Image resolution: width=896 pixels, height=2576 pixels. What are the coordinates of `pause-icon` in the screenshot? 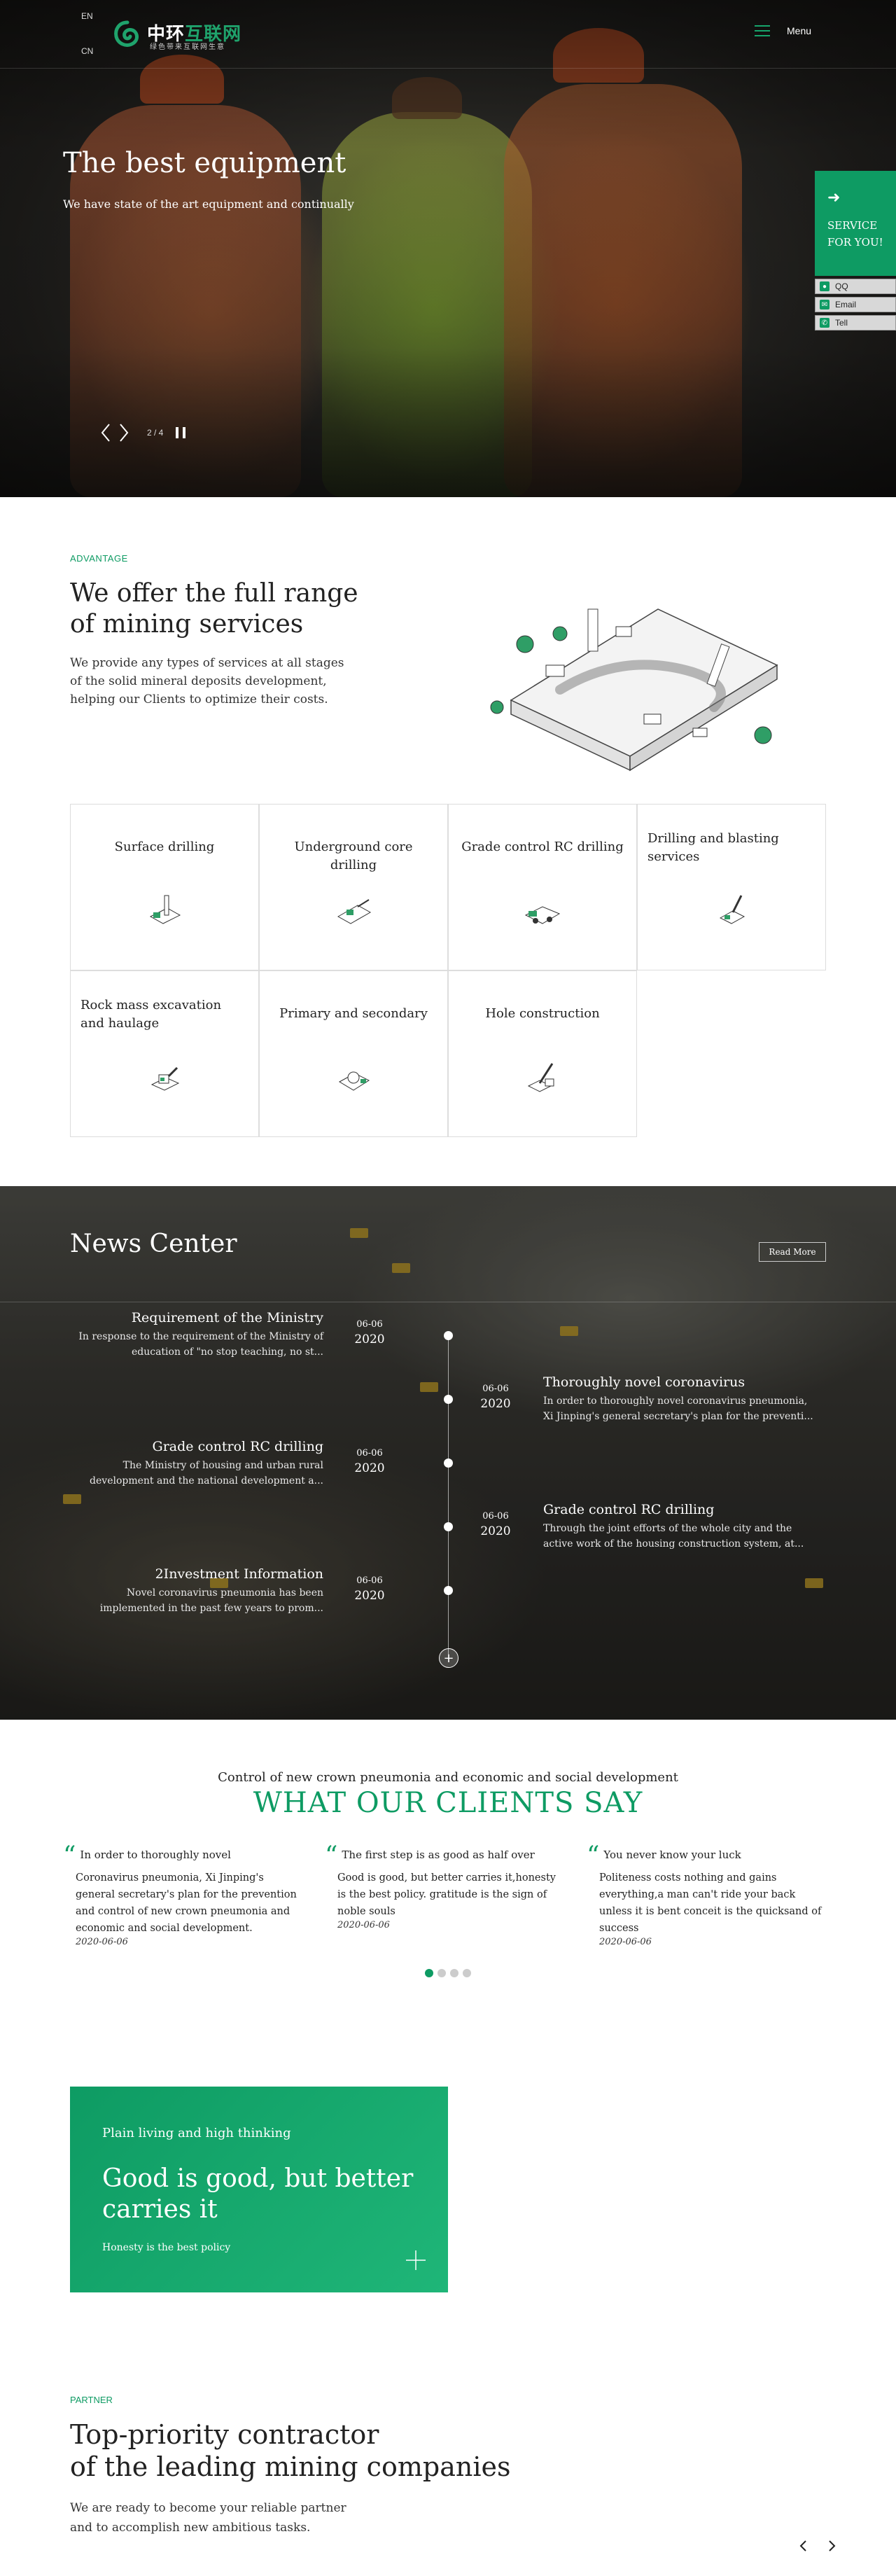 It's located at (181, 432).